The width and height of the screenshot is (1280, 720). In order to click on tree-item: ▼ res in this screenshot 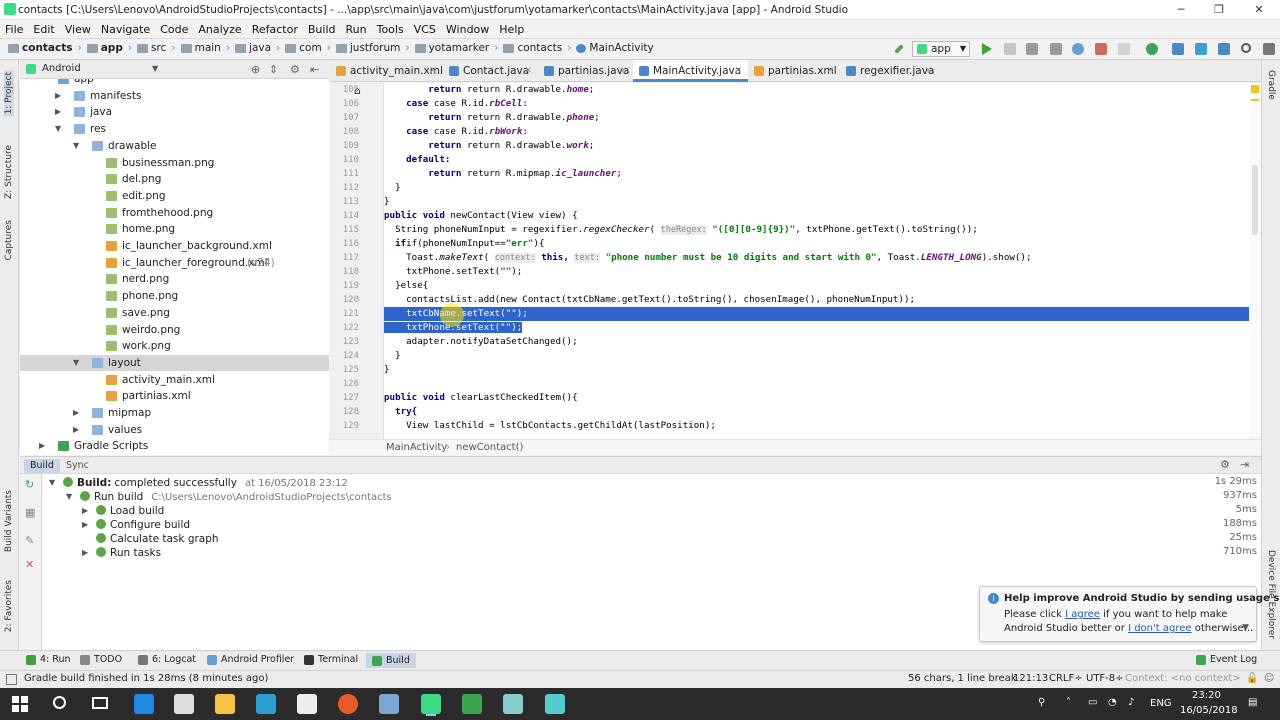, I will do `click(174, 129)`.